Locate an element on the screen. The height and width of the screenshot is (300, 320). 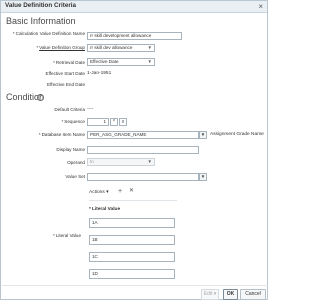
start-date-label: Effective Start Date is located at coordinates (65, 73).